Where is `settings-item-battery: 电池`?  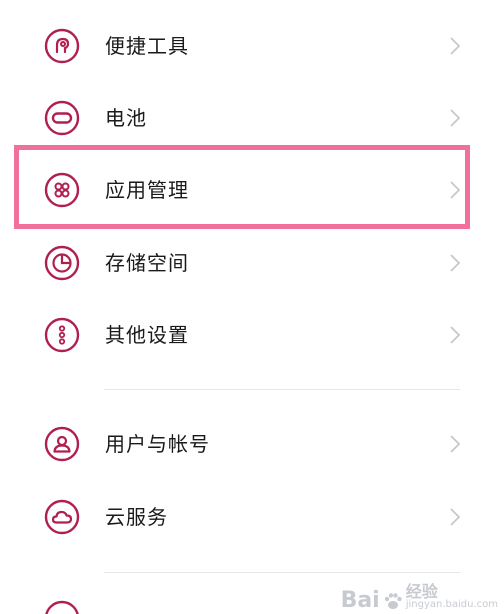 settings-item-battery: 电池 is located at coordinates (252, 118).